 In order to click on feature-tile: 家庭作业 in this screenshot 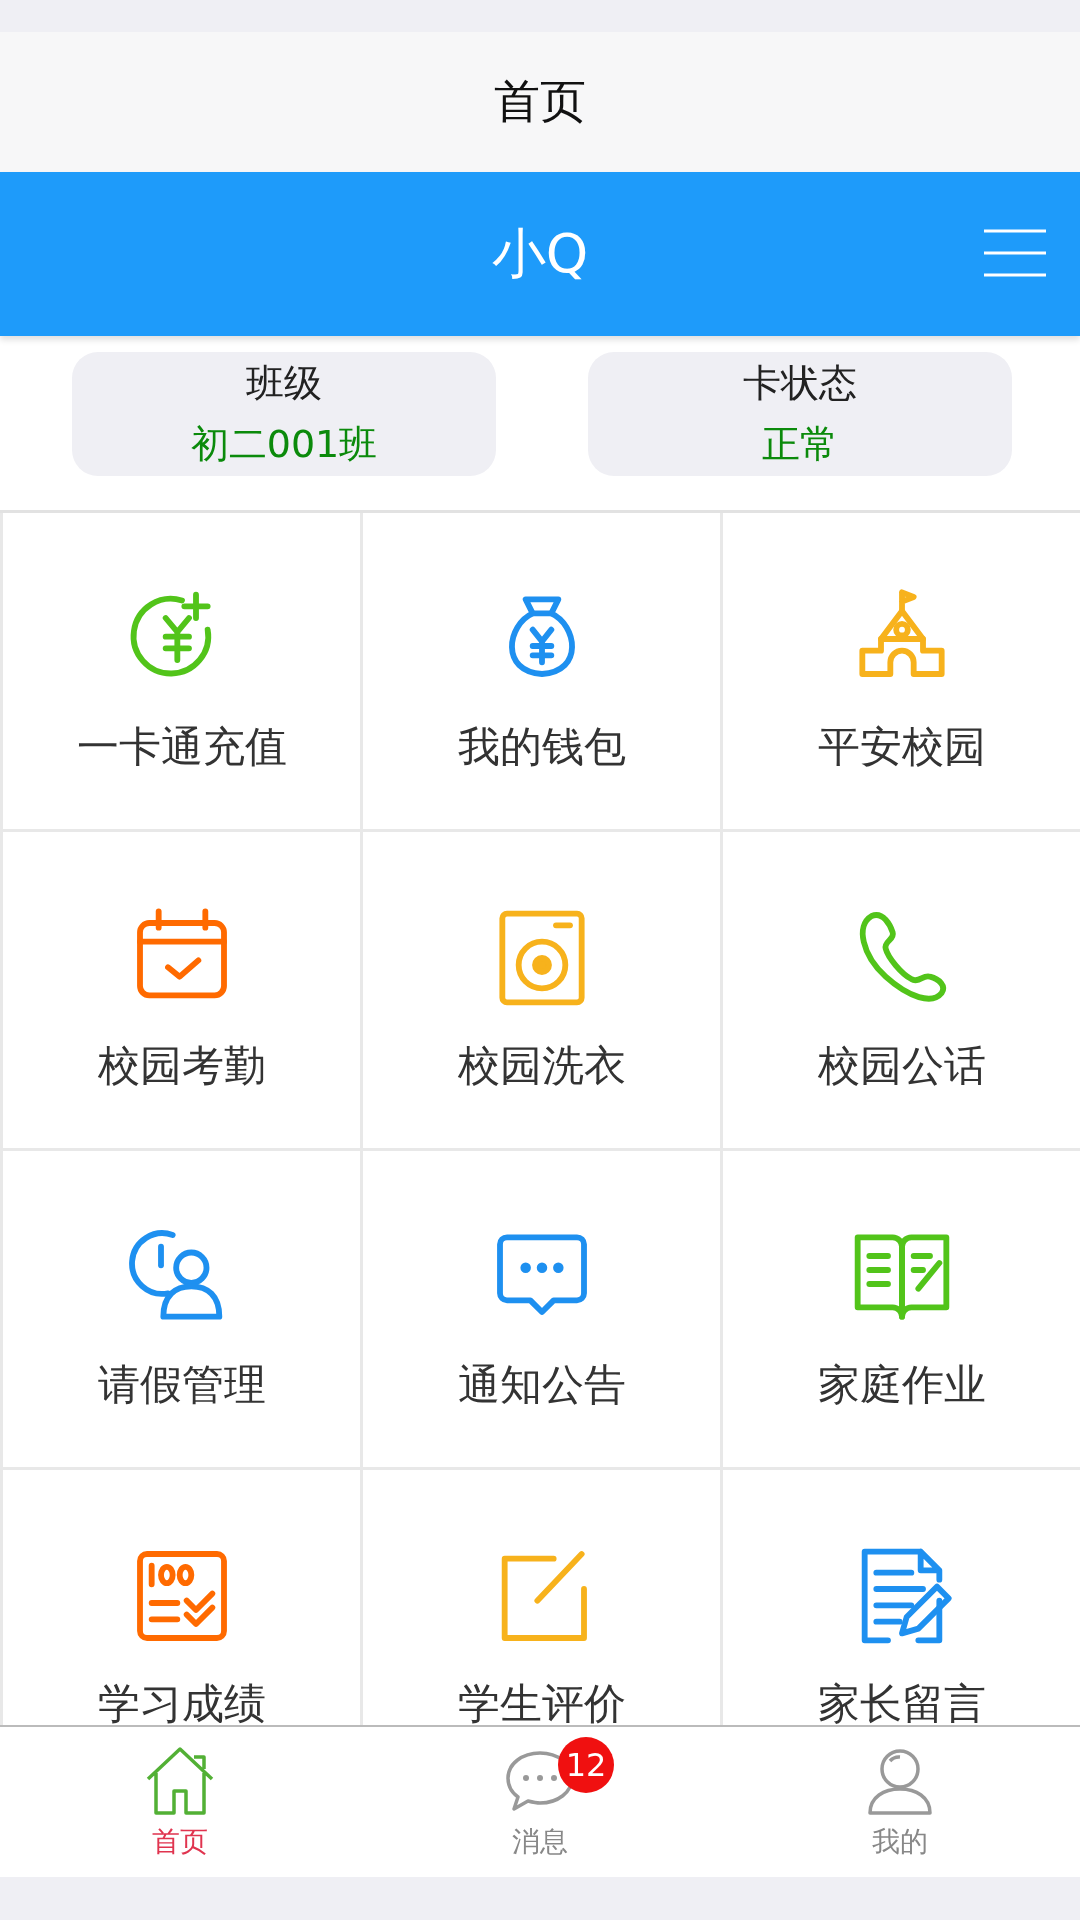, I will do `click(901, 1309)`.